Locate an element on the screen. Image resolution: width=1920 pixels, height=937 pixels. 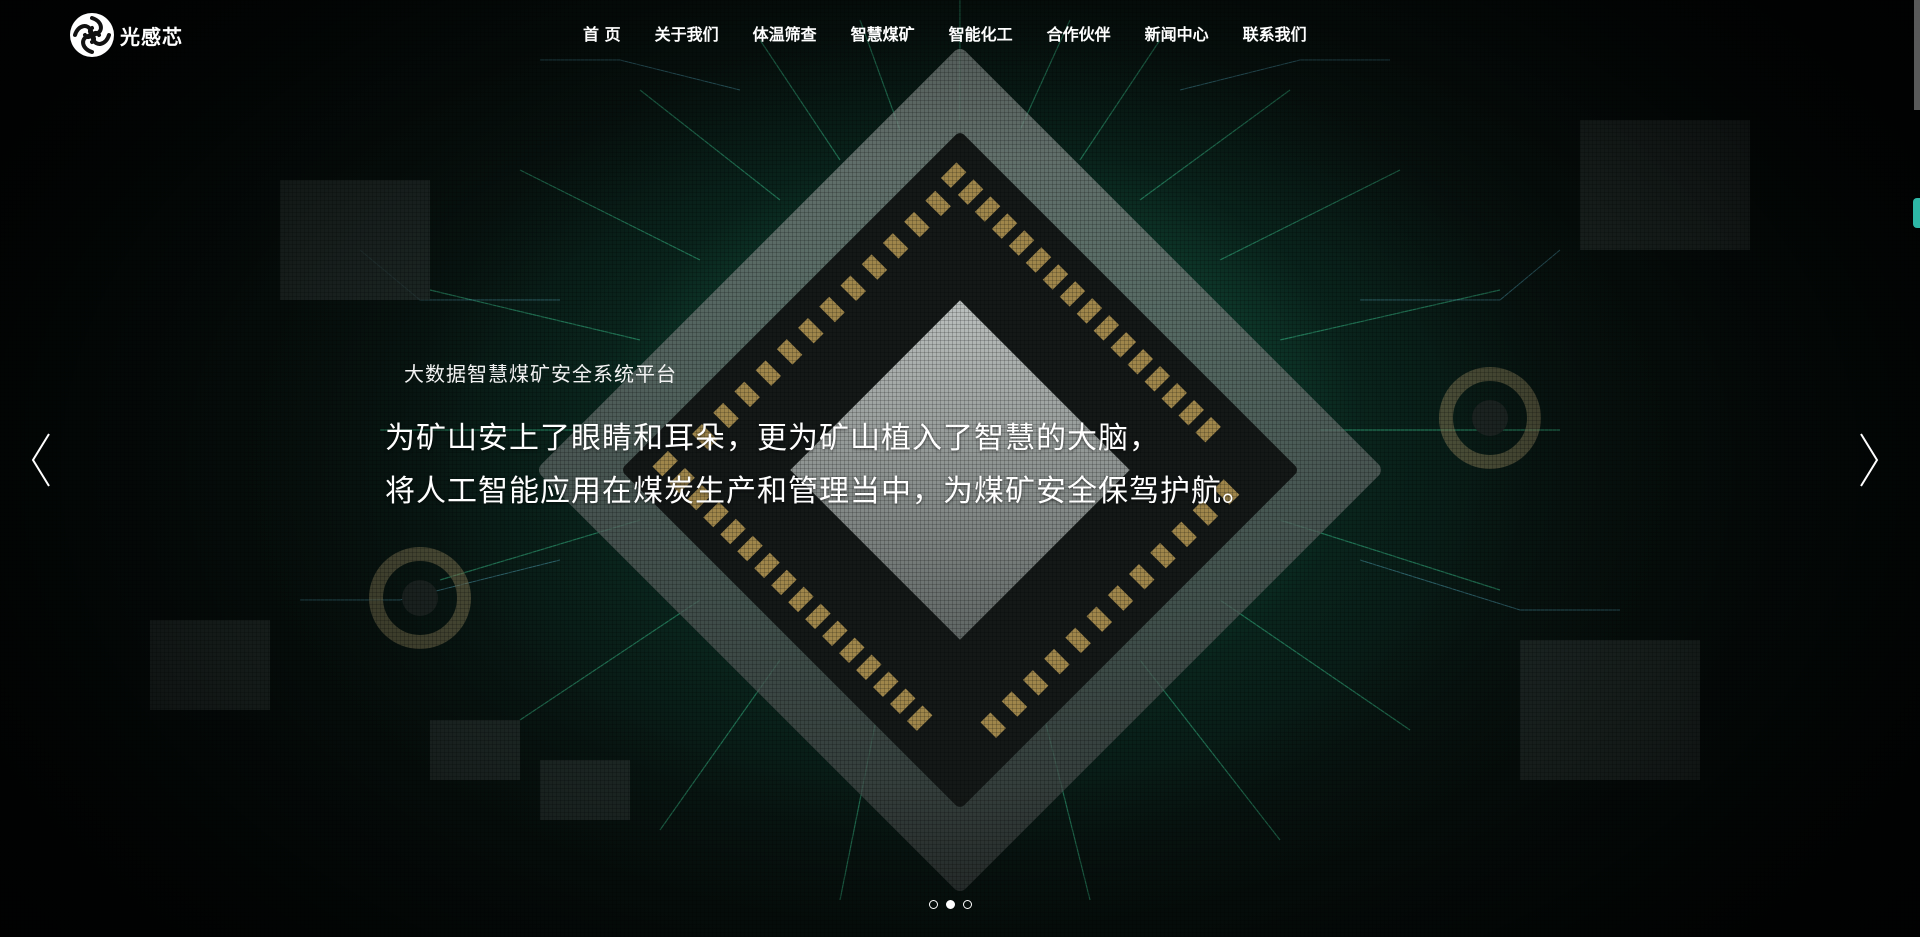
main-nav: 首 页 关于我们 体温筛查 智慧煤矿 智能化工 合作伙伴 新闻中心 联系我们 is located at coordinates (945, 35).